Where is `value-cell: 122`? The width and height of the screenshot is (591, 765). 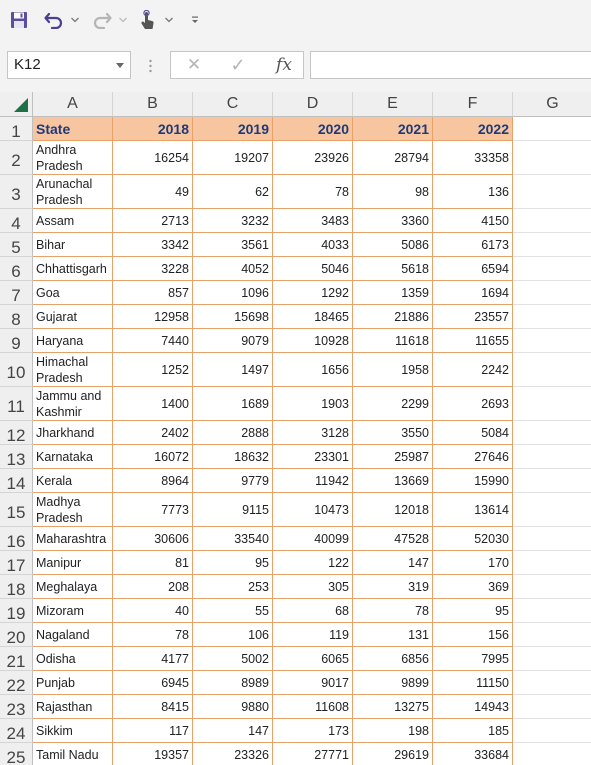 value-cell: 122 is located at coordinates (313, 563).